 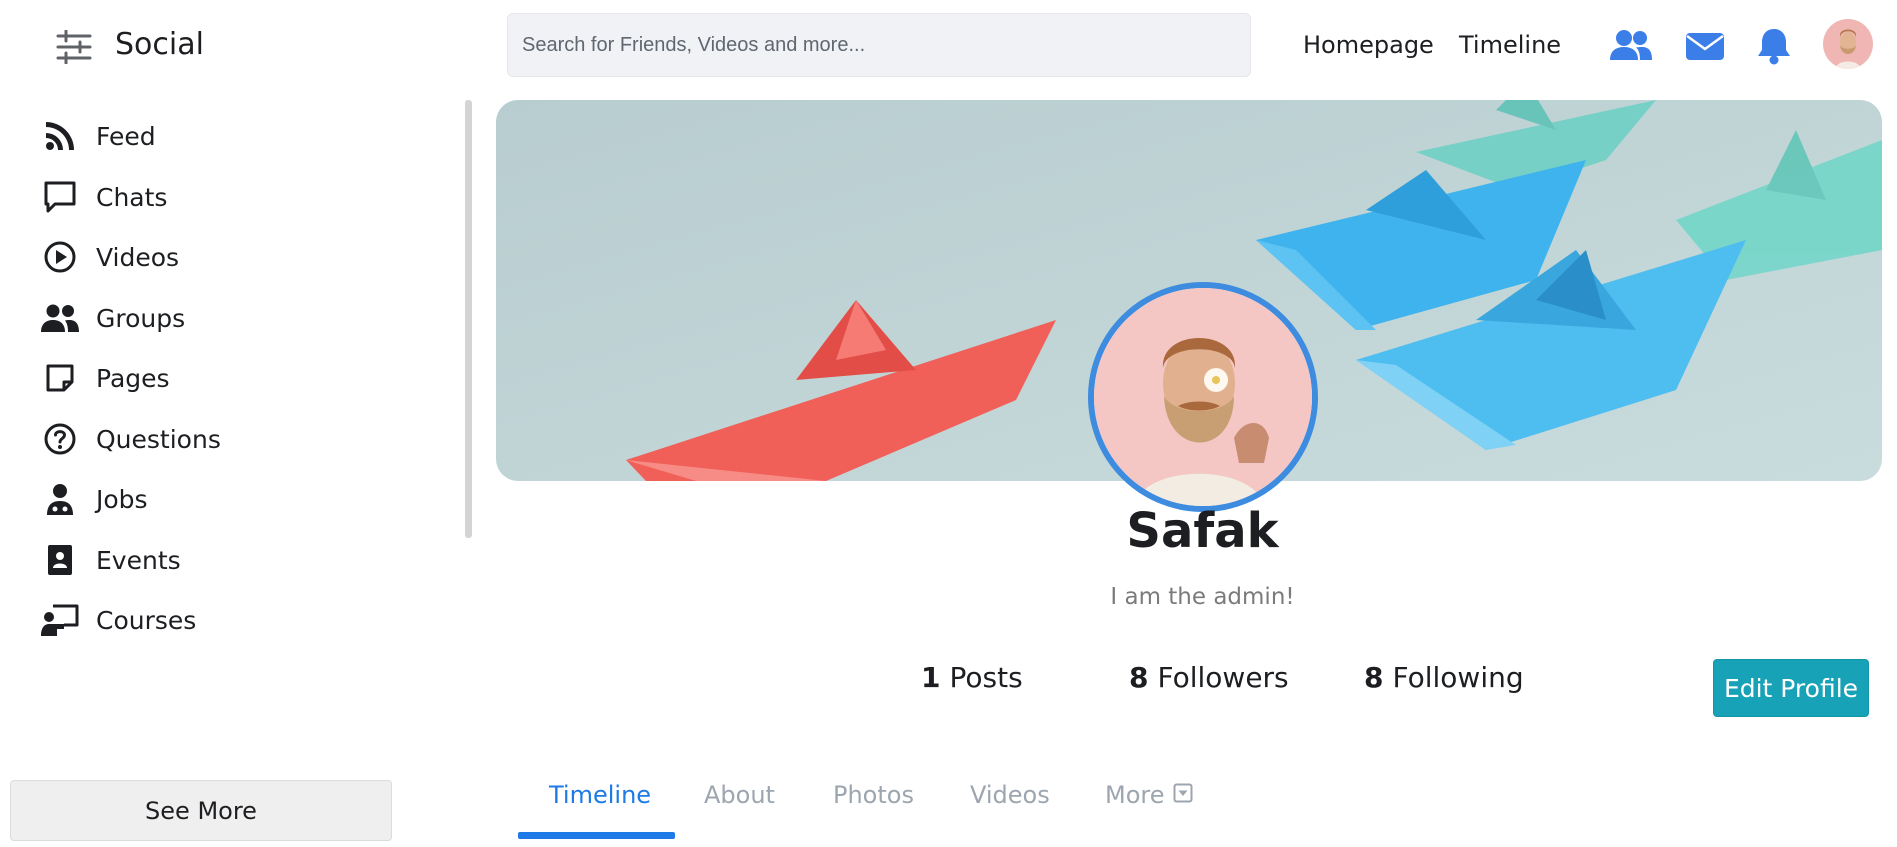 I want to click on teacher-icon, so click(x=60, y=620).